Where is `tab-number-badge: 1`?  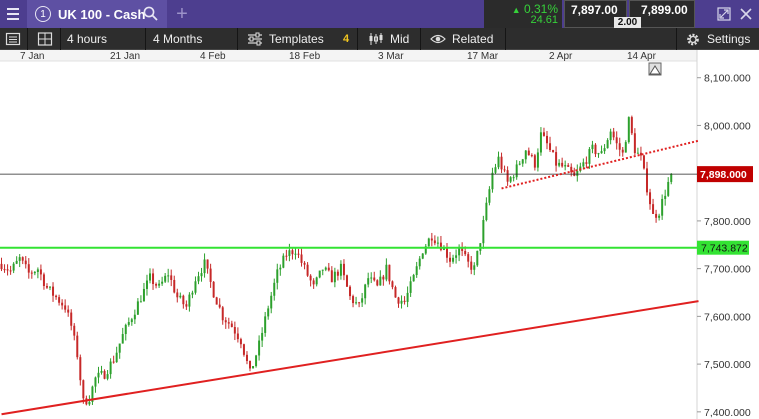
tab-number-badge: 1 is located at coordinates (43, 14).